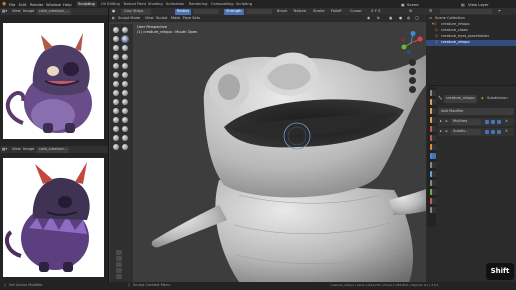 The image size is (516, 290). I want to click on brush-preview-icon: ●, so click(113, 11).